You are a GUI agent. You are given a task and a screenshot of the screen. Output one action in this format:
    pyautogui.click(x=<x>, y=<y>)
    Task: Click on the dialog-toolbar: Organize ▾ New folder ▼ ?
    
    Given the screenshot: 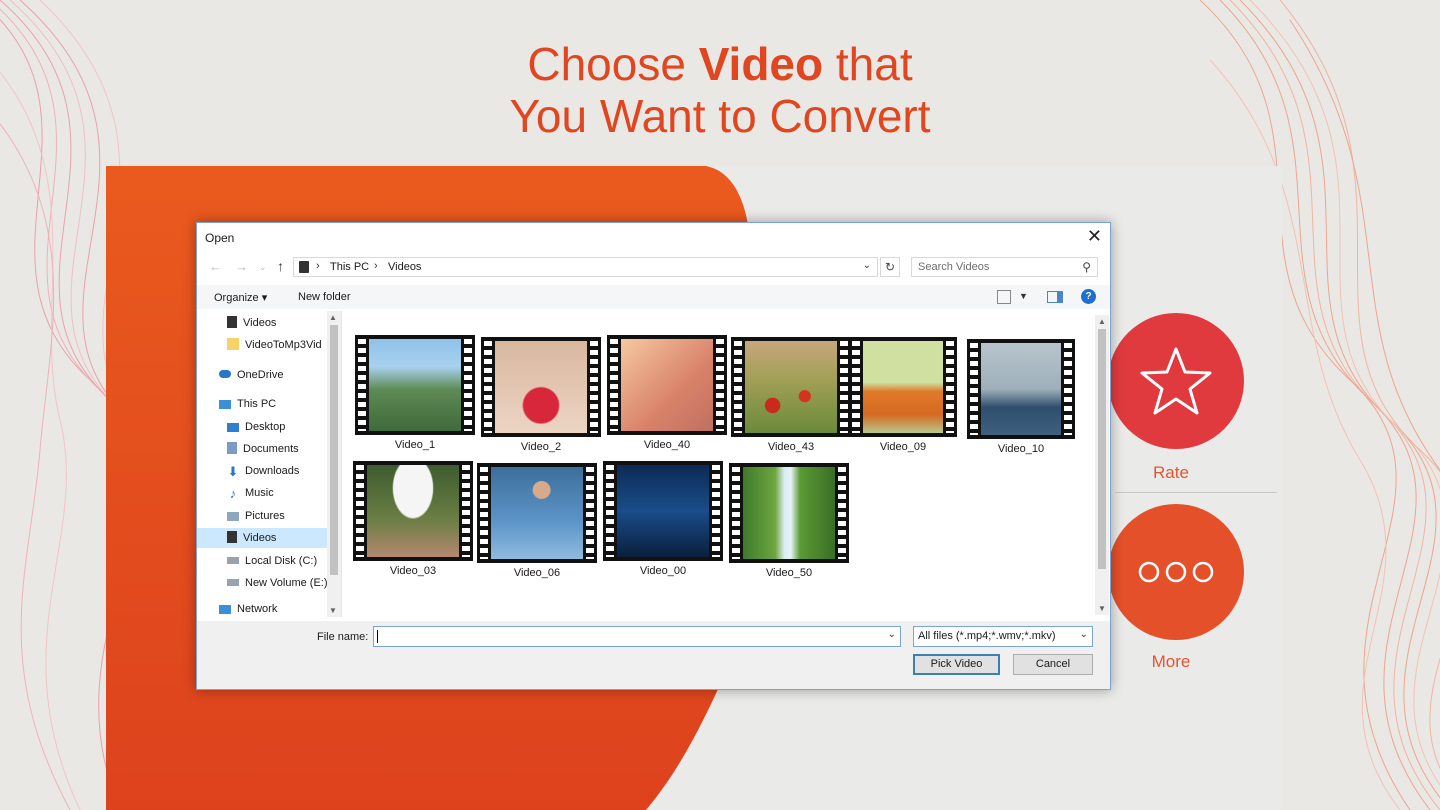 What is the action you would take?
    pyautogui.click(x=653, y=297)
    